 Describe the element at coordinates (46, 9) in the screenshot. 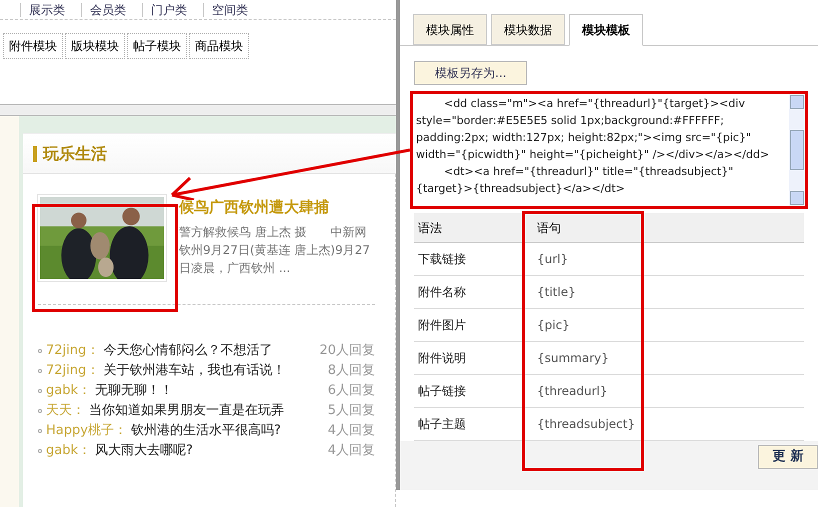

I see `nav-link: 展示类` at that location.